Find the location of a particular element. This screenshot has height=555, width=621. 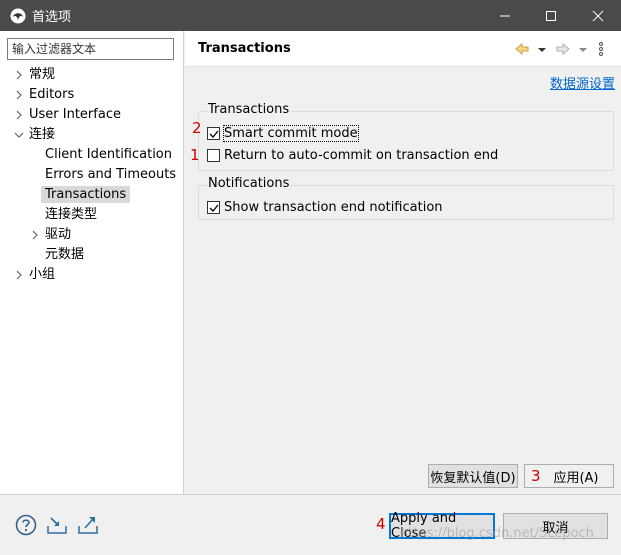

dialog-footer: 4 Apply and Close 取消 is located at coordinates (310, 524).